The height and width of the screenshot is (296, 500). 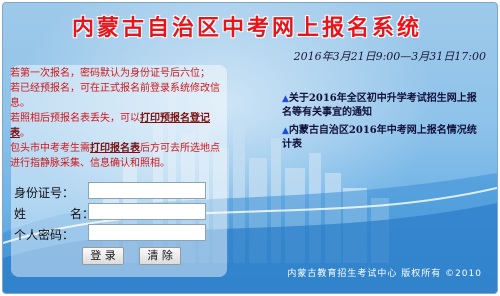 I want to click on notice-text-segment: 若照相后预报名表丢失，可以, so click(x=75, y=118).